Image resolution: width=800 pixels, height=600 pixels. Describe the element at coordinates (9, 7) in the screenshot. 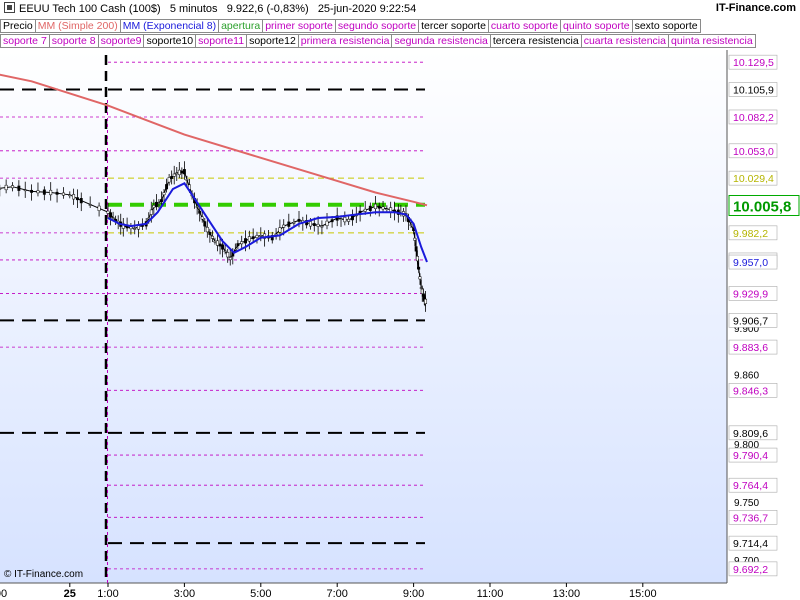

I see `window-icon` at that location.